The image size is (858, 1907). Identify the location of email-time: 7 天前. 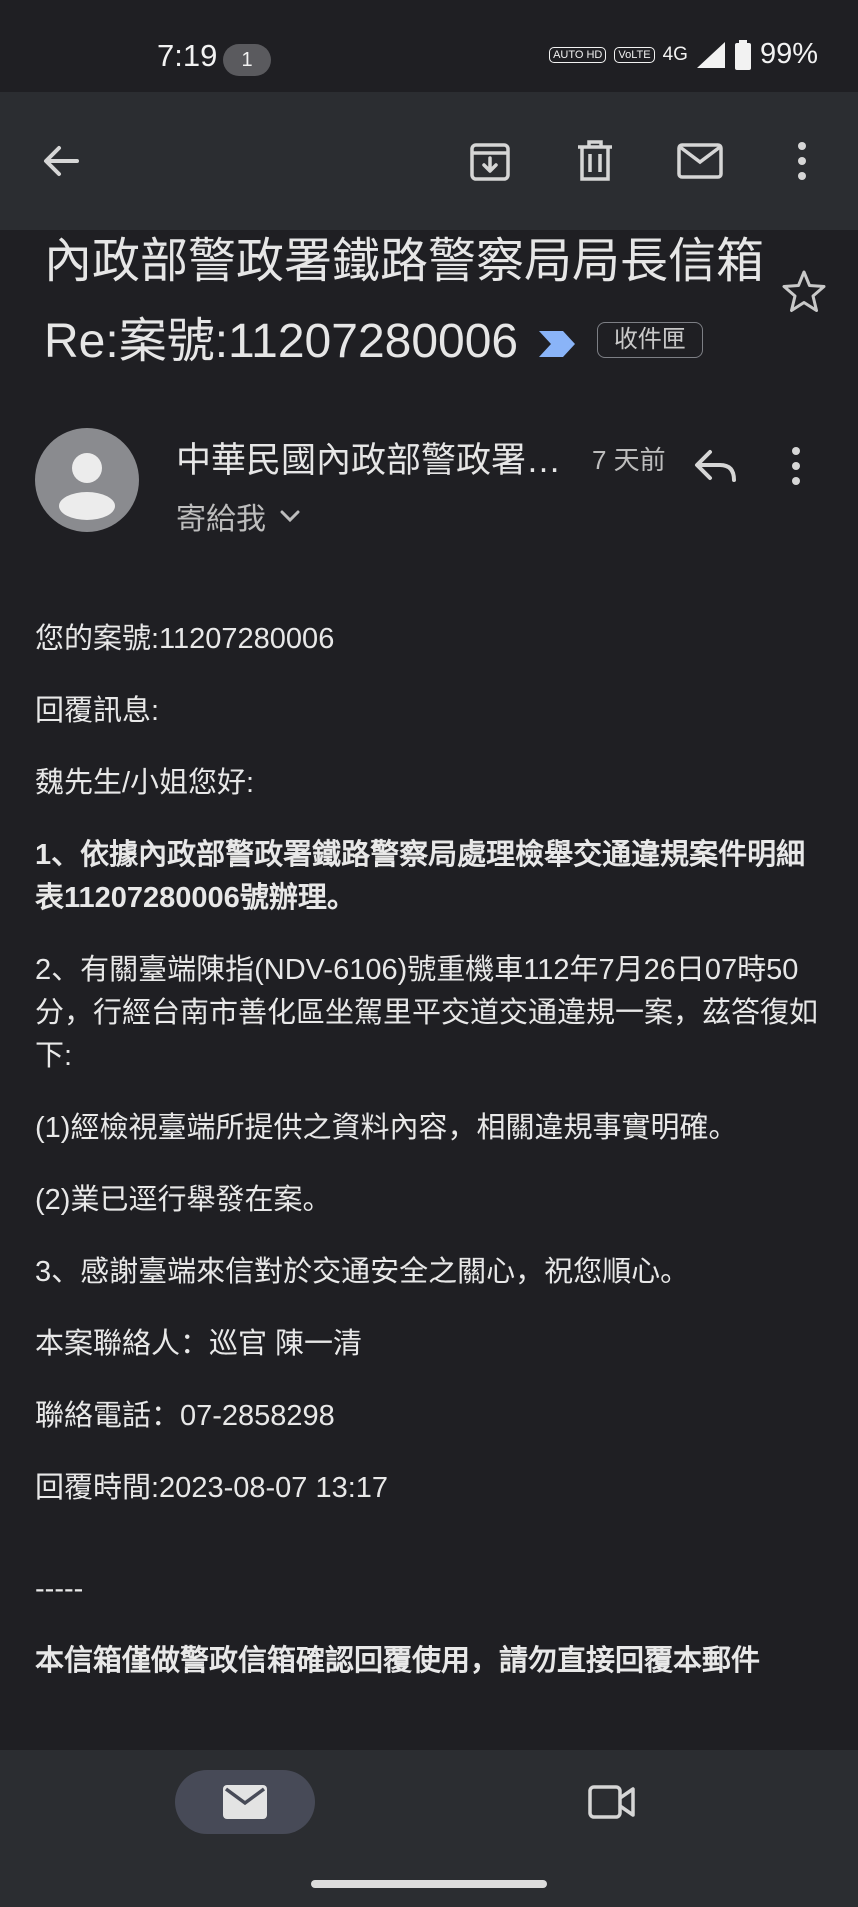
(629, 460).